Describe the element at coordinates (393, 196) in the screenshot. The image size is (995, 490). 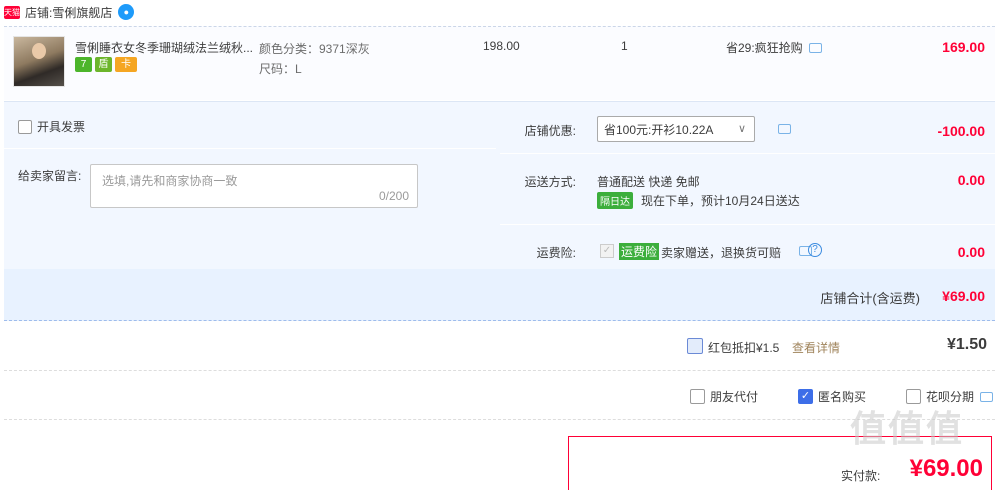
I see `memo-char-count: 0/200` at that location.